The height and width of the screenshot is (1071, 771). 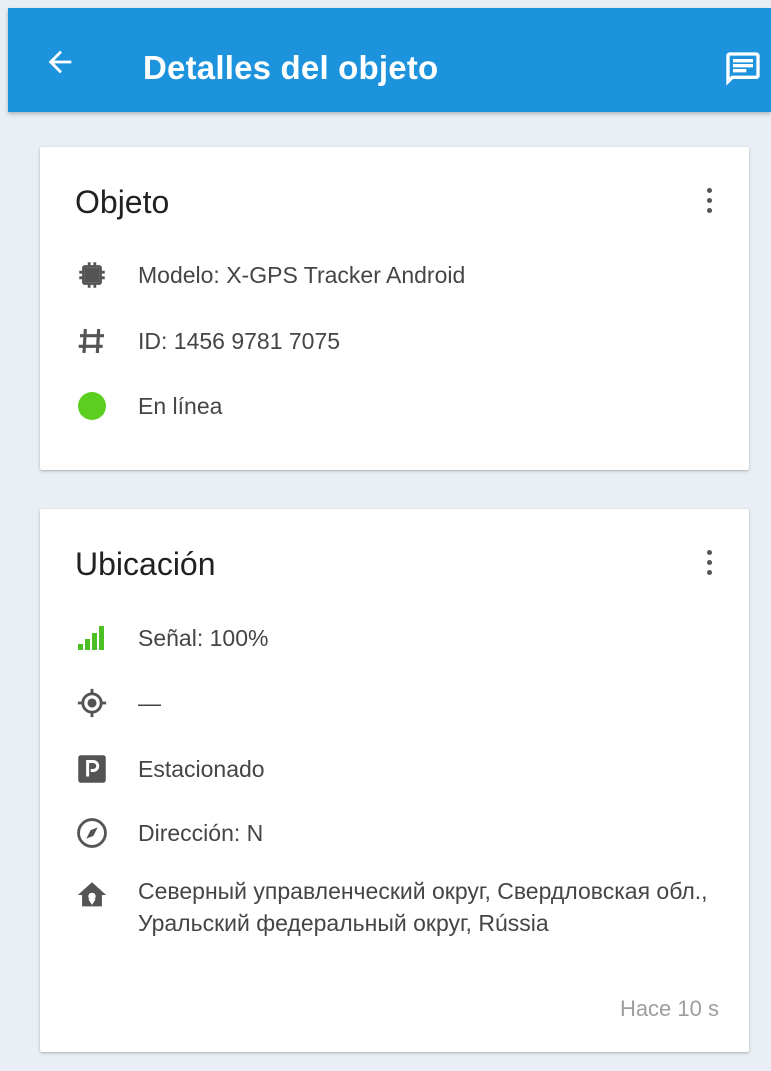 I want to click on page-title: Detalles del objeto, so click(x=291, y=67).